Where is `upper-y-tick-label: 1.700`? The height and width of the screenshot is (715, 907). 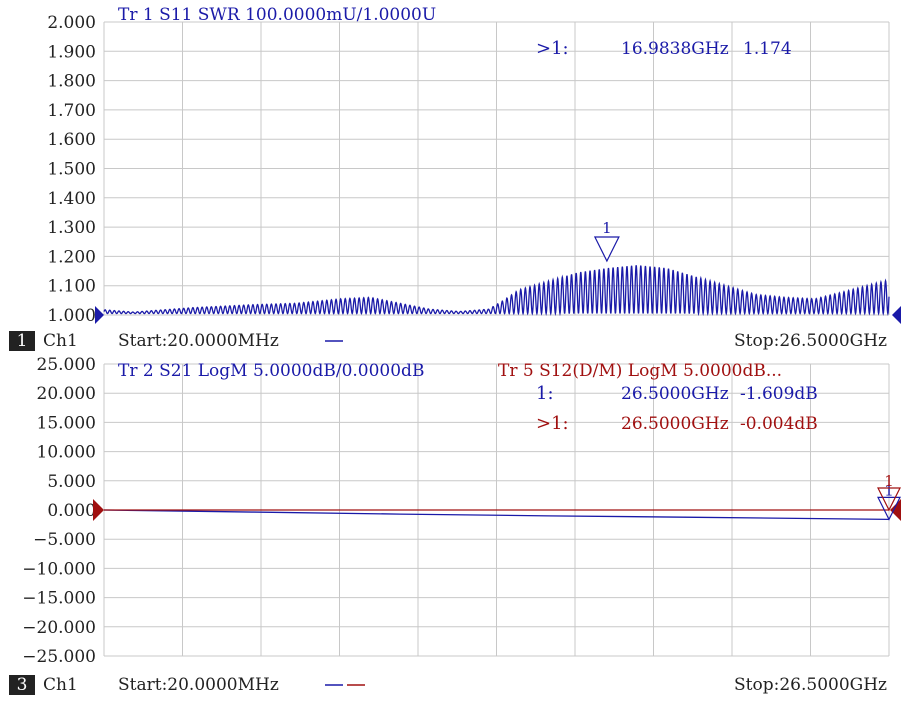 upper-y-tick-label: 1.700 is located at coordinates (71, 111).